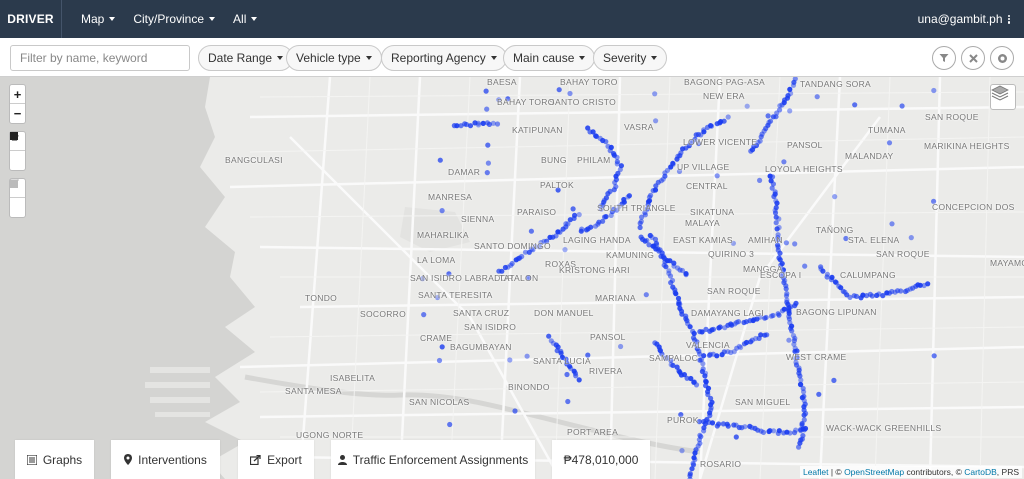 The width and height of the screenshot is (1024, 479). What do you see at coordinates (980, 472) in the screenshot?
I see `carto-link: CartoDB` at bounding box center [980, 472].